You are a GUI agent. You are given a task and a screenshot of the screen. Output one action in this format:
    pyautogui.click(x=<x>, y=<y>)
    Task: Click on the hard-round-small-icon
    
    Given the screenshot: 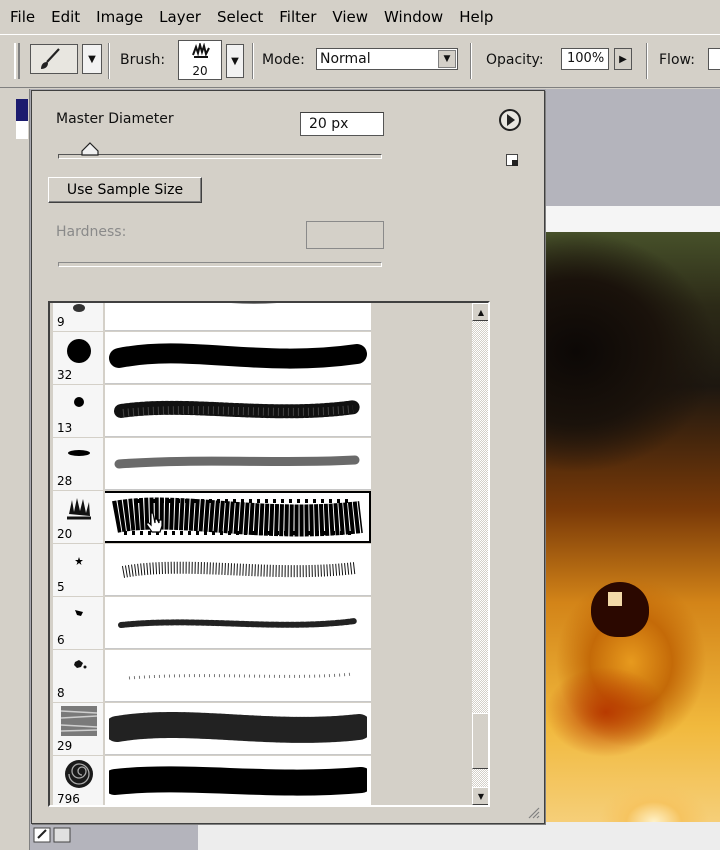 What is the action you would take?
    pyautogui.click(x=79, y=402)
    